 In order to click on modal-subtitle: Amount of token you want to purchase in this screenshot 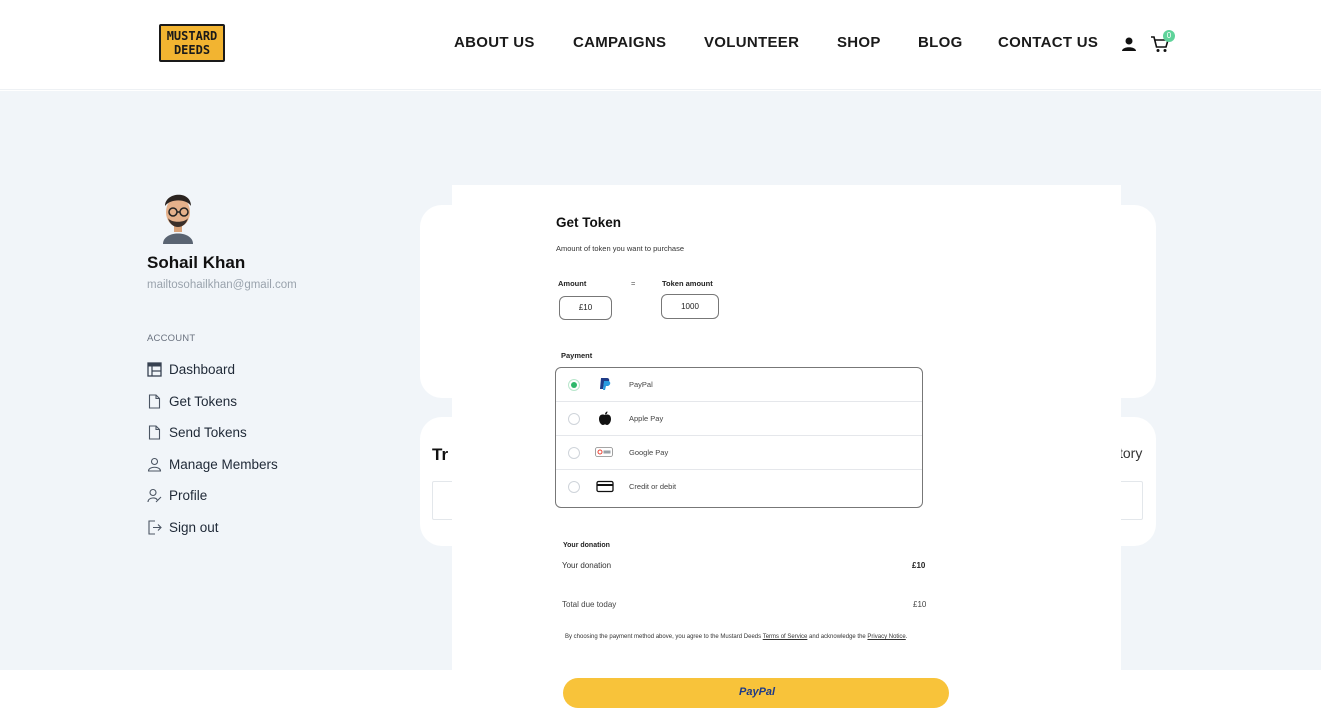, I will do `click(620, 248)`.